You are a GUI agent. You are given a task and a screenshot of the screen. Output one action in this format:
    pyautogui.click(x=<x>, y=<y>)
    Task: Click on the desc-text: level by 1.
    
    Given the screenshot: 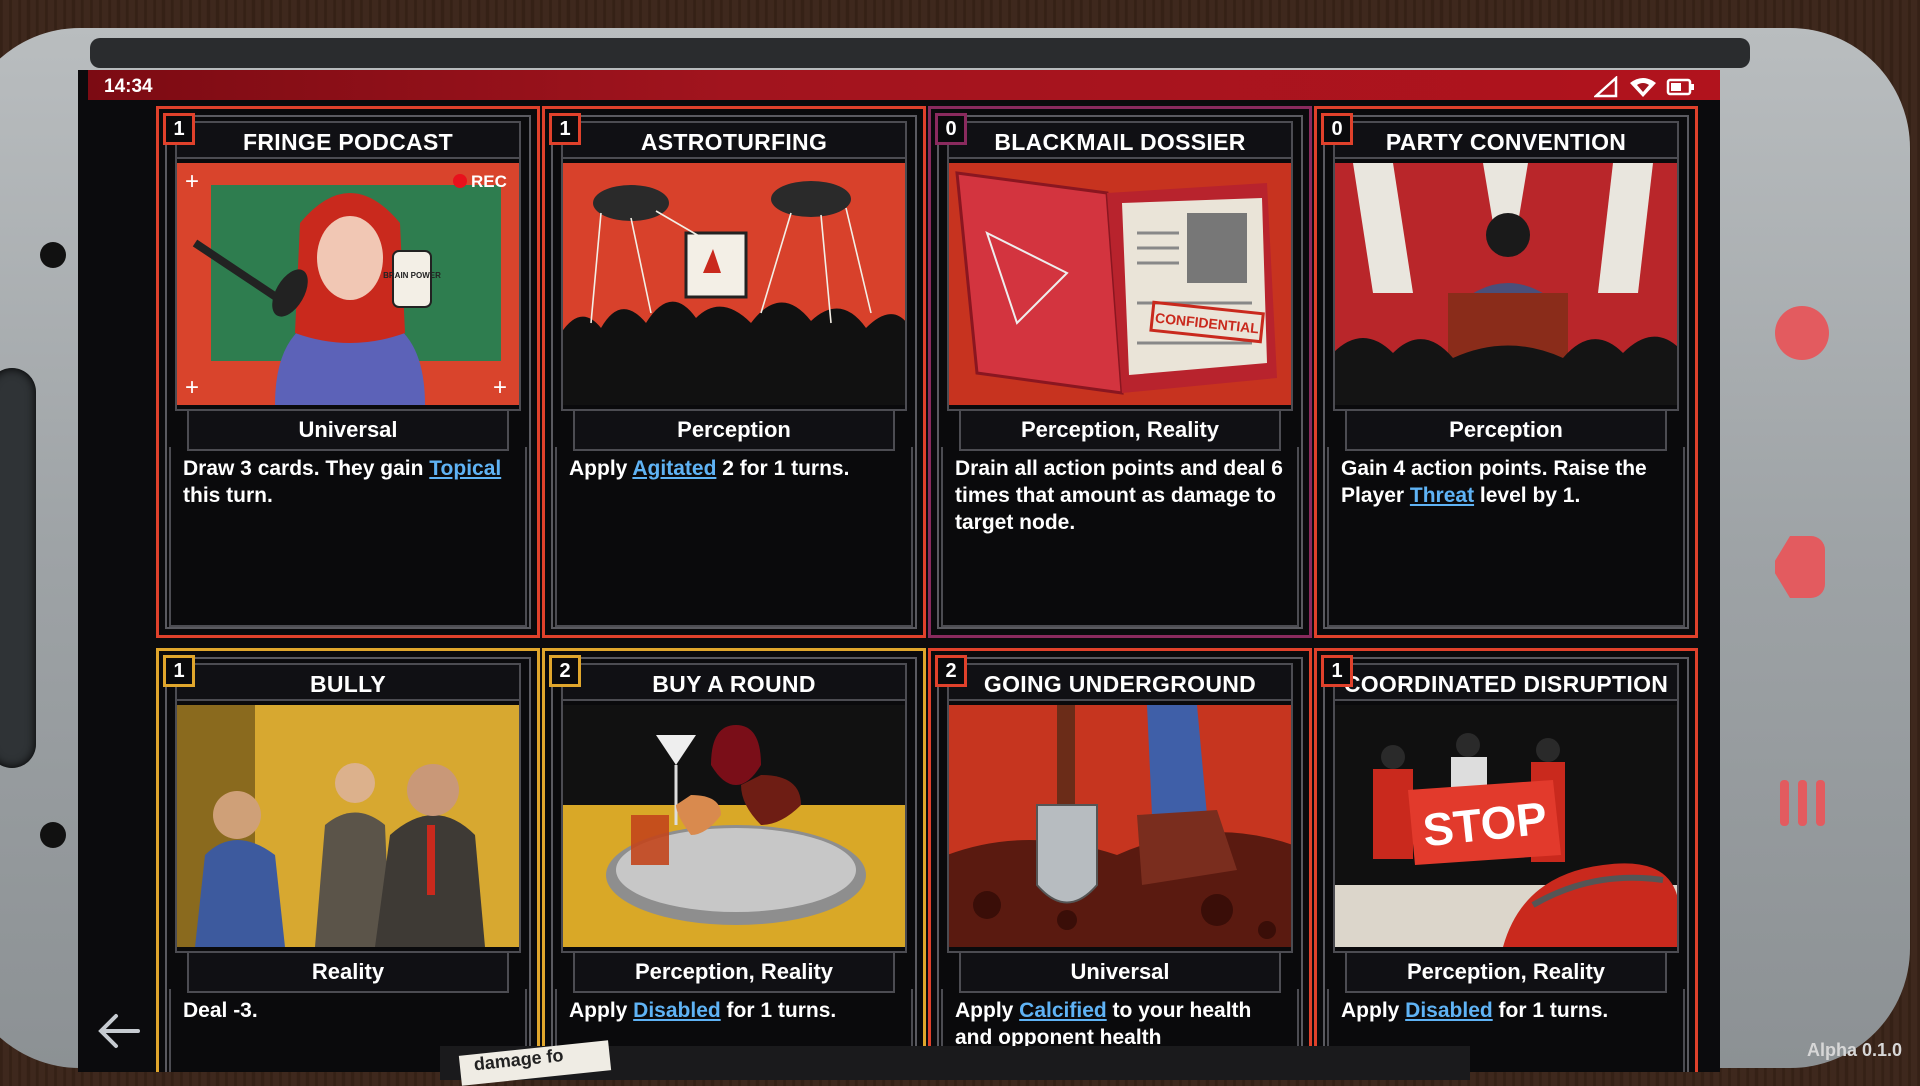 What is the action you would take?
    pyautogui.click(x=1527, y=495)
    